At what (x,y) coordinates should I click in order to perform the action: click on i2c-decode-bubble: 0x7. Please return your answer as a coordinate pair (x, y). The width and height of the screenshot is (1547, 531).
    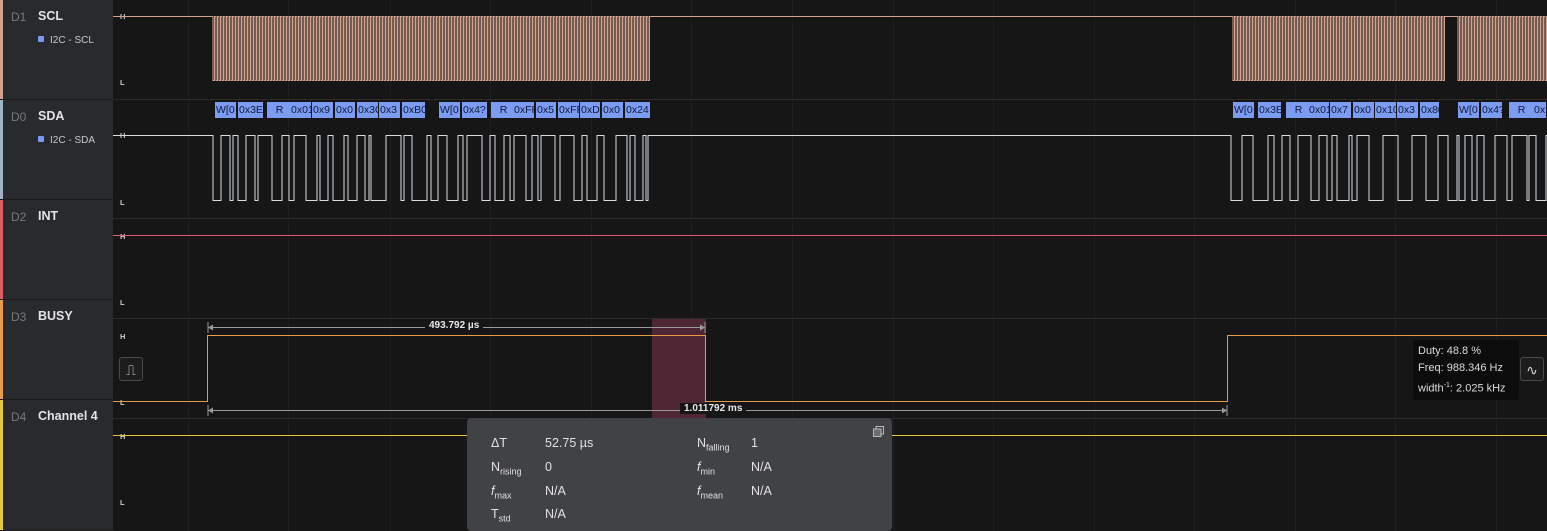
    Looking at the image, I should click on (1341, 110).